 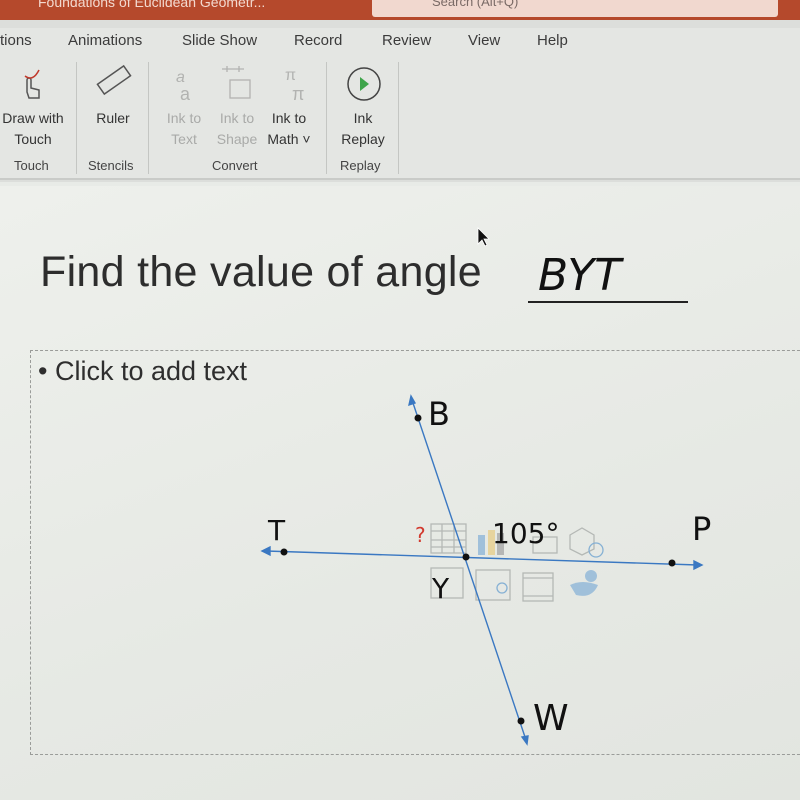 I want to click on pictures-icon, so click(x=493, y=585).